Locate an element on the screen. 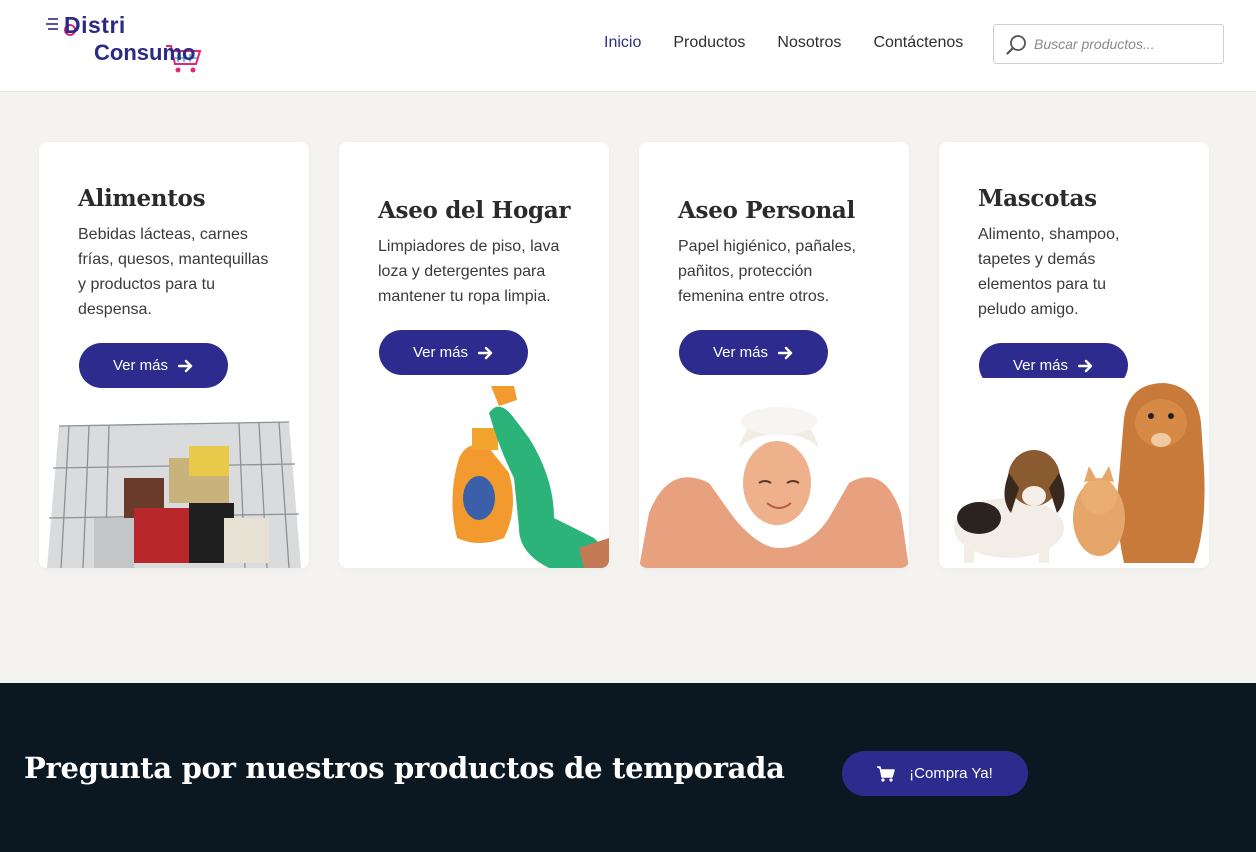 The width and height of the screenshot is (1256, 852). nav-item-inicio: Inicio is located at coordinates (622, 43).